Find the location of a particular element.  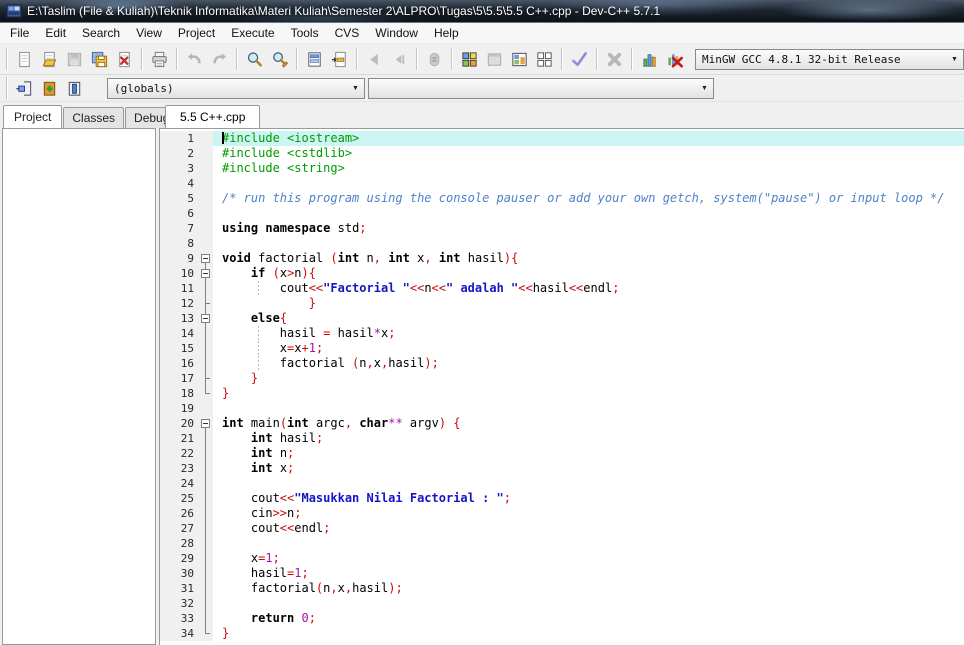

new-file-button is located at coordinates (24, 59).